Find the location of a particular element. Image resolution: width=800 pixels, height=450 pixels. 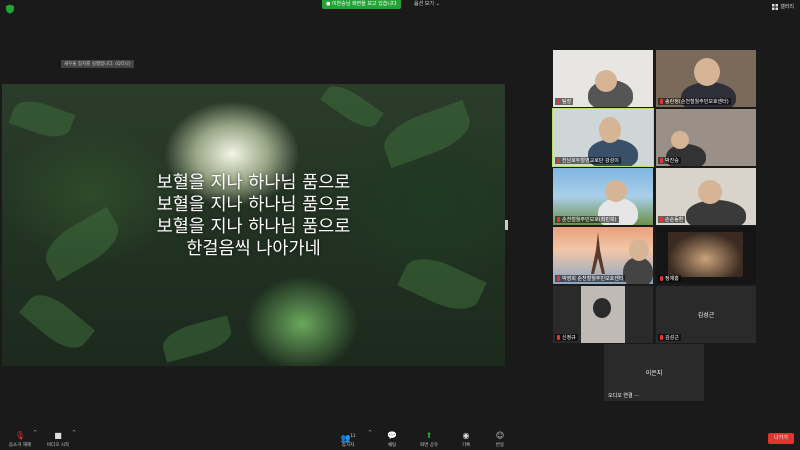

reactions-button: ☺ 반응 is located at coordinates (500, 439).